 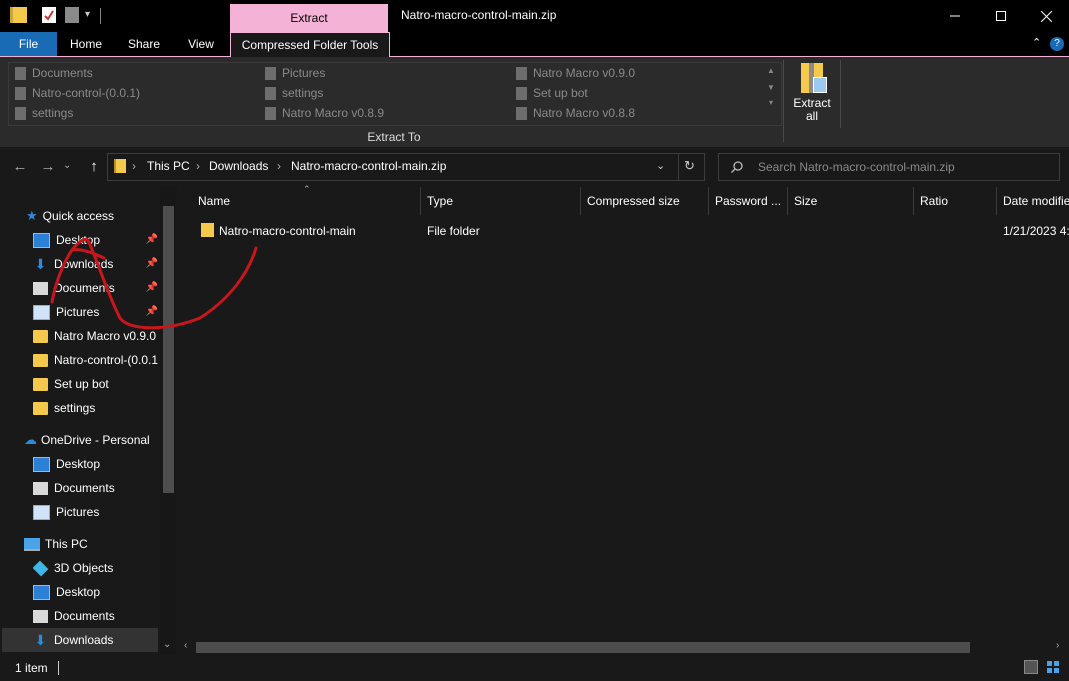 What do you see at coordinates (144, 44) in the screenshot?
I see `tab-share: Share` at bounding box center [144, 44].